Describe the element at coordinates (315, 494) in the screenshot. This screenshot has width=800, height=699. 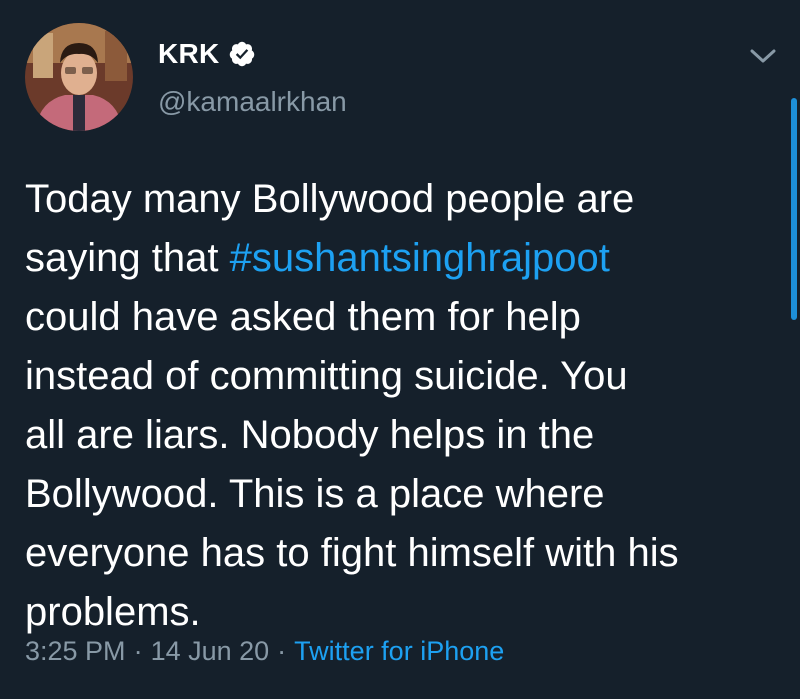
I see `tweet-line: Bollywood. This is a place where` at that location.